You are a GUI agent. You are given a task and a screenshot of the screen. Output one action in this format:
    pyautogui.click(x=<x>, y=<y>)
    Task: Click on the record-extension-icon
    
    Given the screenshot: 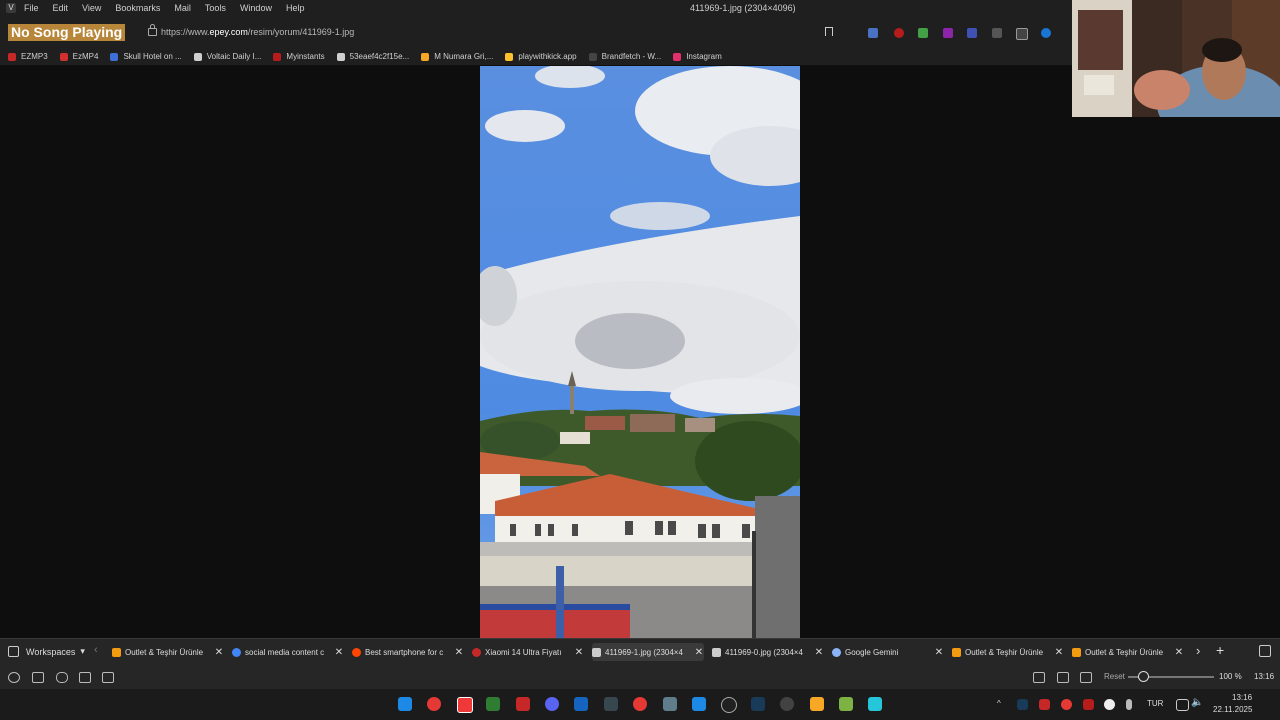 What is the action you would take?
    pyautogui.click(x=899, y=33)
    